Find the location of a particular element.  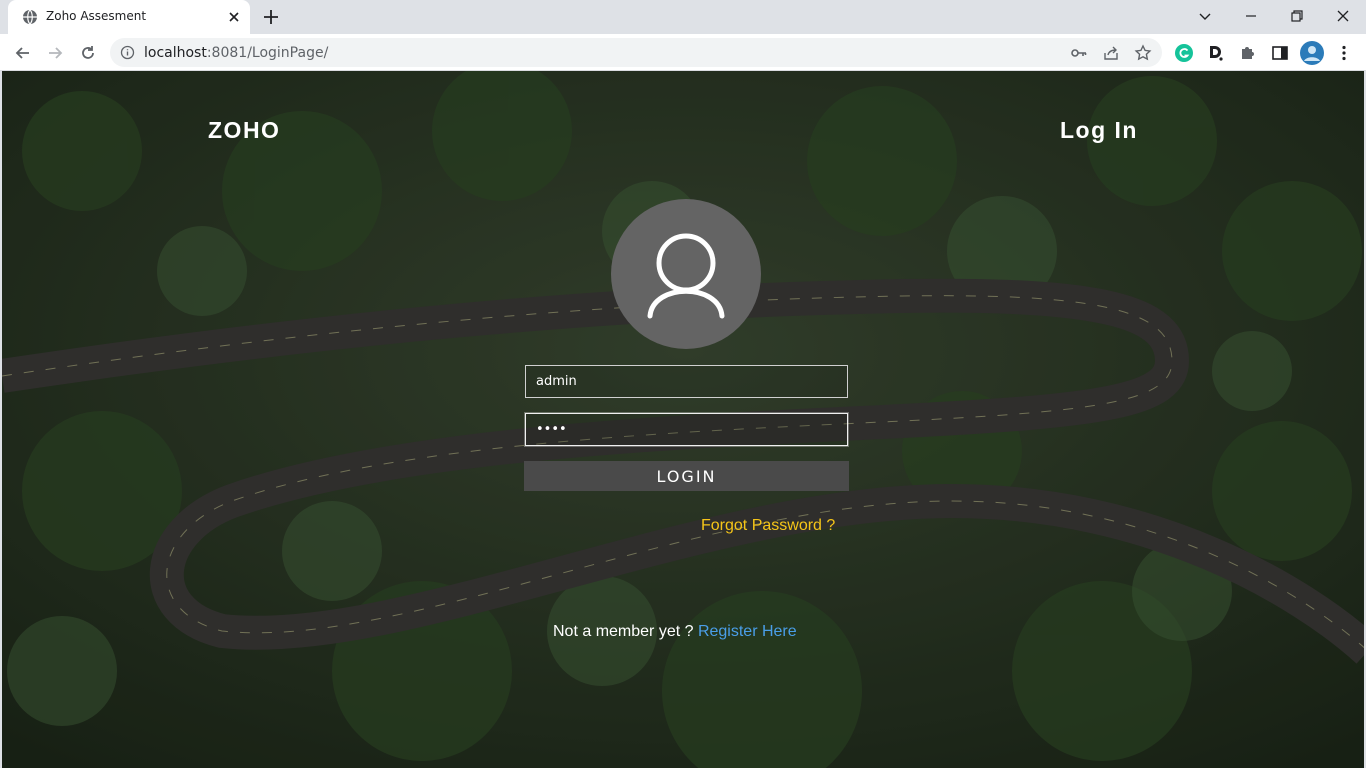

register-prompt-text: Not a member yet ? is located at coordinates (625, 631).